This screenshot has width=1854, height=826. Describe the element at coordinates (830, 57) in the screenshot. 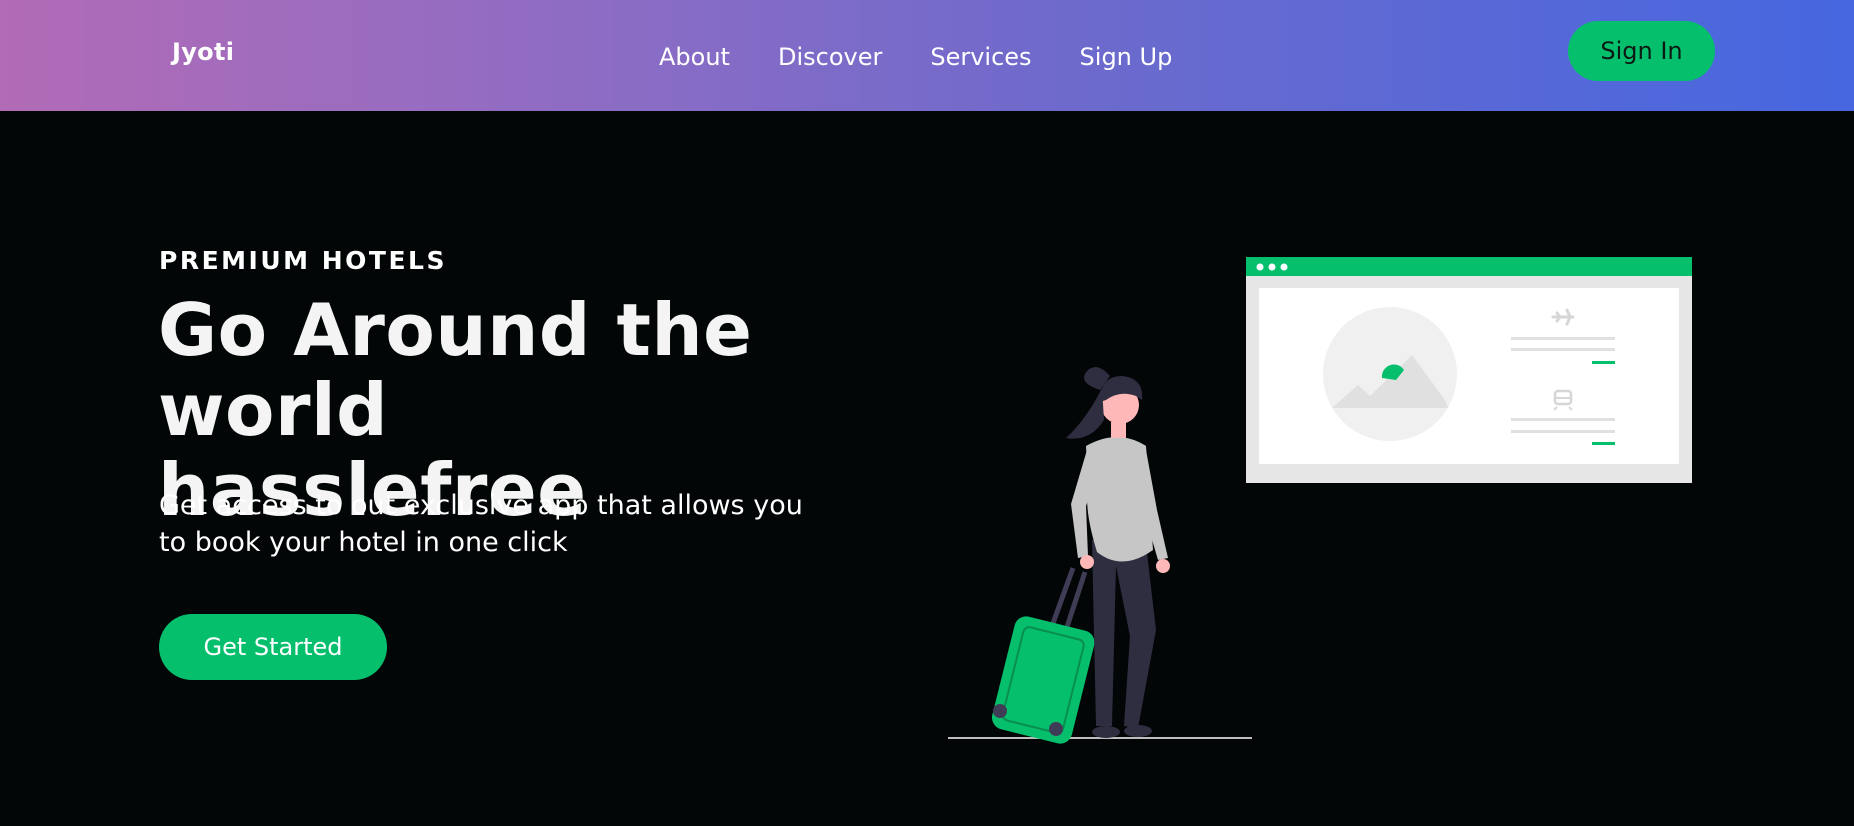

I see `nav-link-discover: Discover` at that location.